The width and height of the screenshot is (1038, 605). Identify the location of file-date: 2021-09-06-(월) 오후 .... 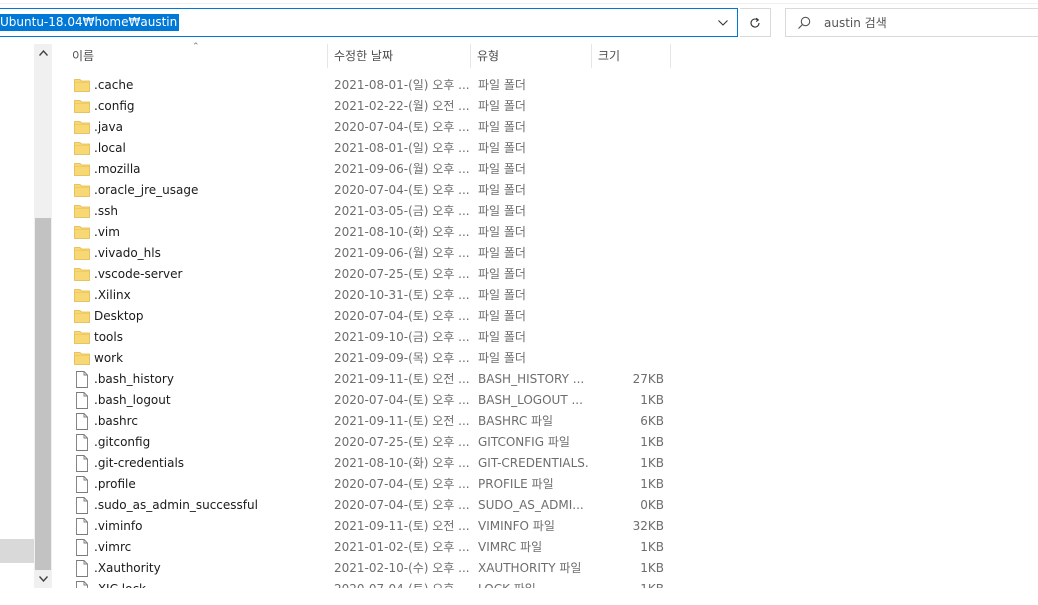
(401, 169).